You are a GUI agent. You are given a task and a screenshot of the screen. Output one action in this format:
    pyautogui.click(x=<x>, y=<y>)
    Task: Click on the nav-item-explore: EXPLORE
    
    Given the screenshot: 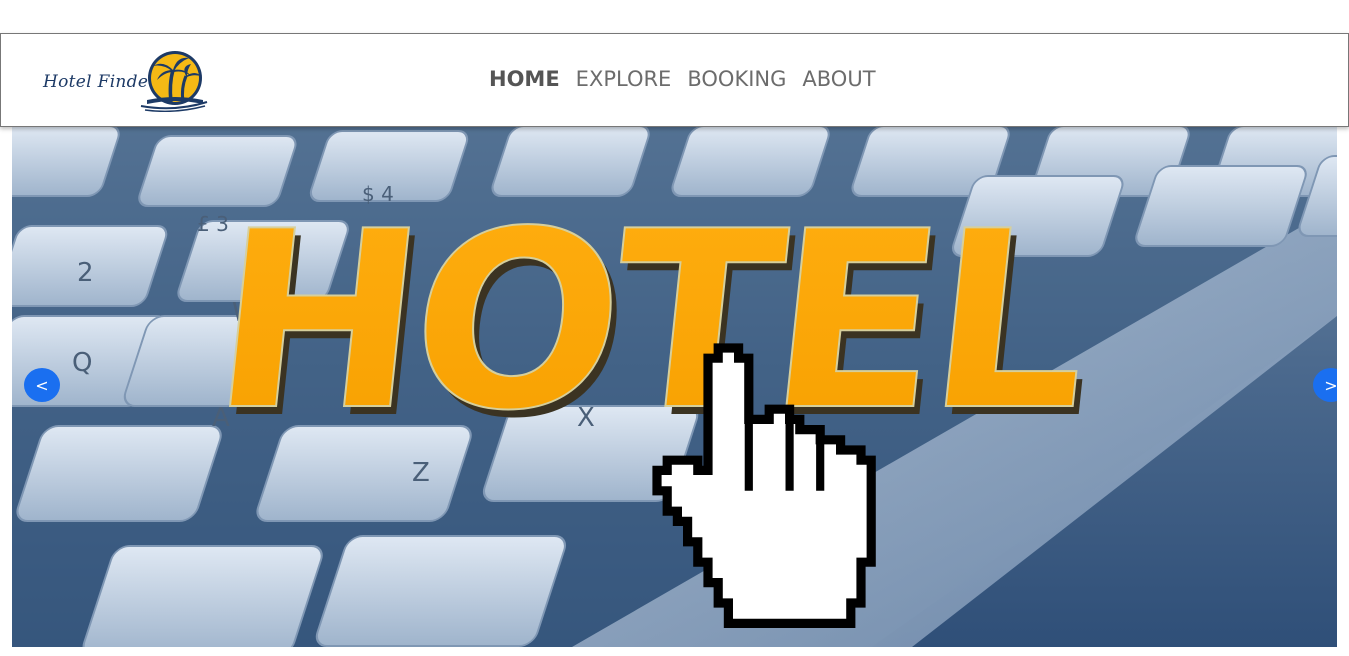 What is the action you would take?
    pyautogui.click(x=624, y=79)
    